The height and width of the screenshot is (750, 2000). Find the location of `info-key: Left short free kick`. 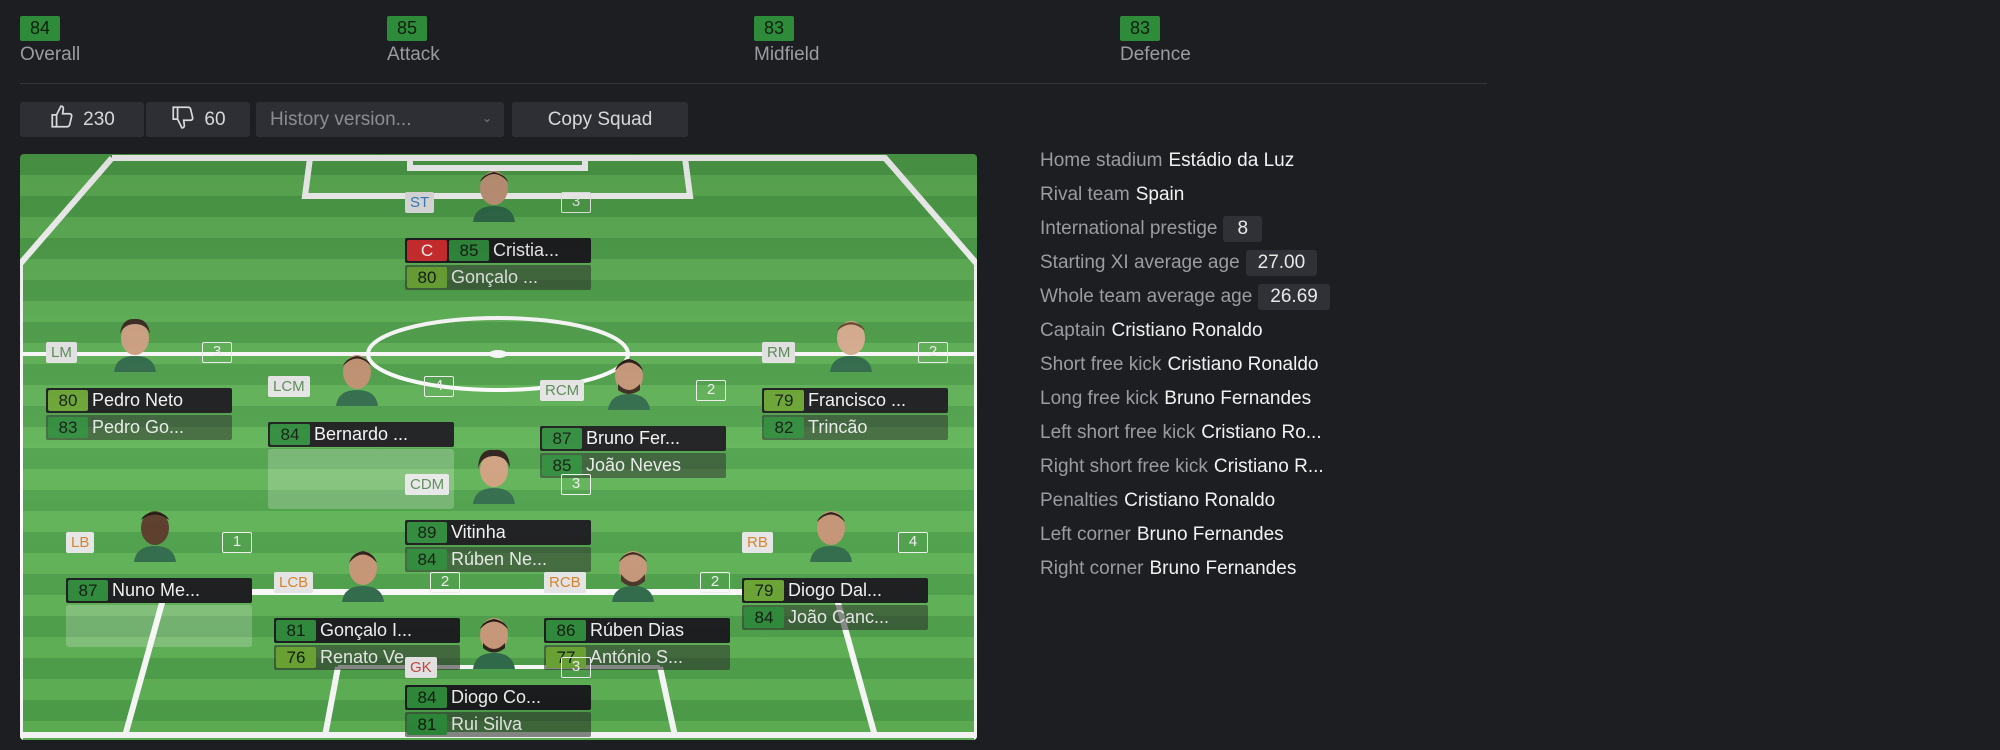

info-key: Left short free kick is located at coordinates (1118, 432).